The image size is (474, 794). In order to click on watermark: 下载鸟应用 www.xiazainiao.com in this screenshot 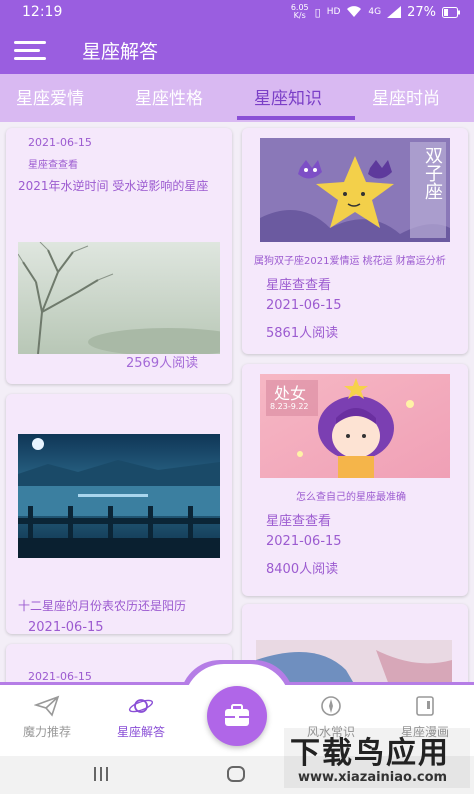, I will do `click(377, 758)`.